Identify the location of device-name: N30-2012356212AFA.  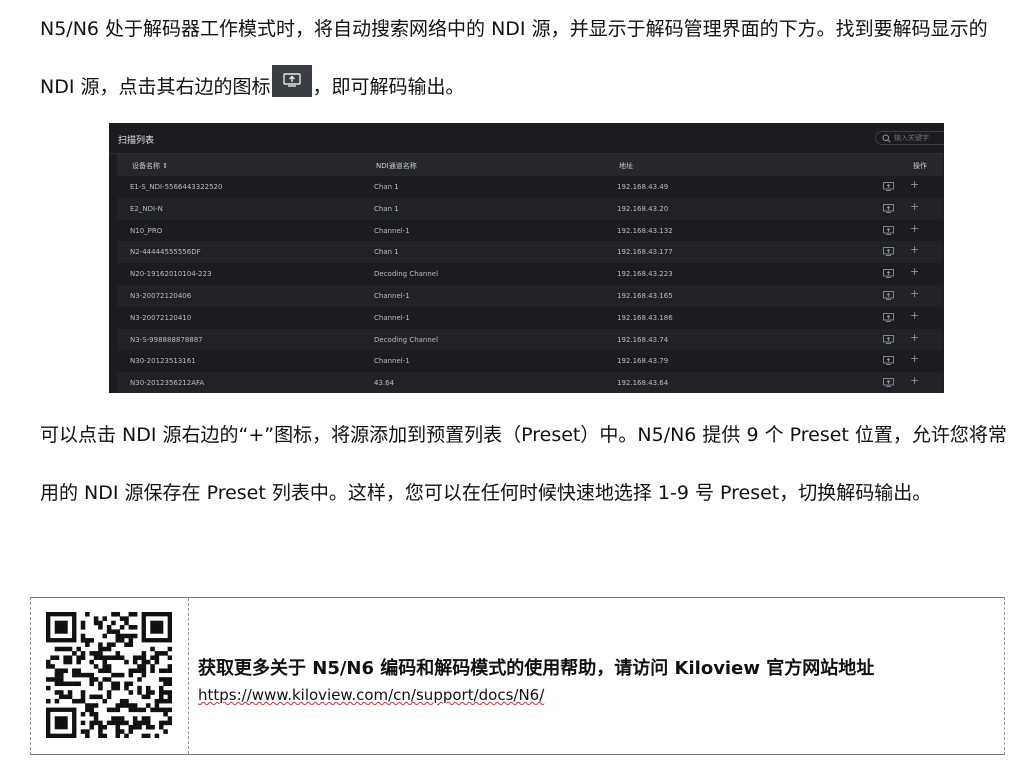
(167, 383).